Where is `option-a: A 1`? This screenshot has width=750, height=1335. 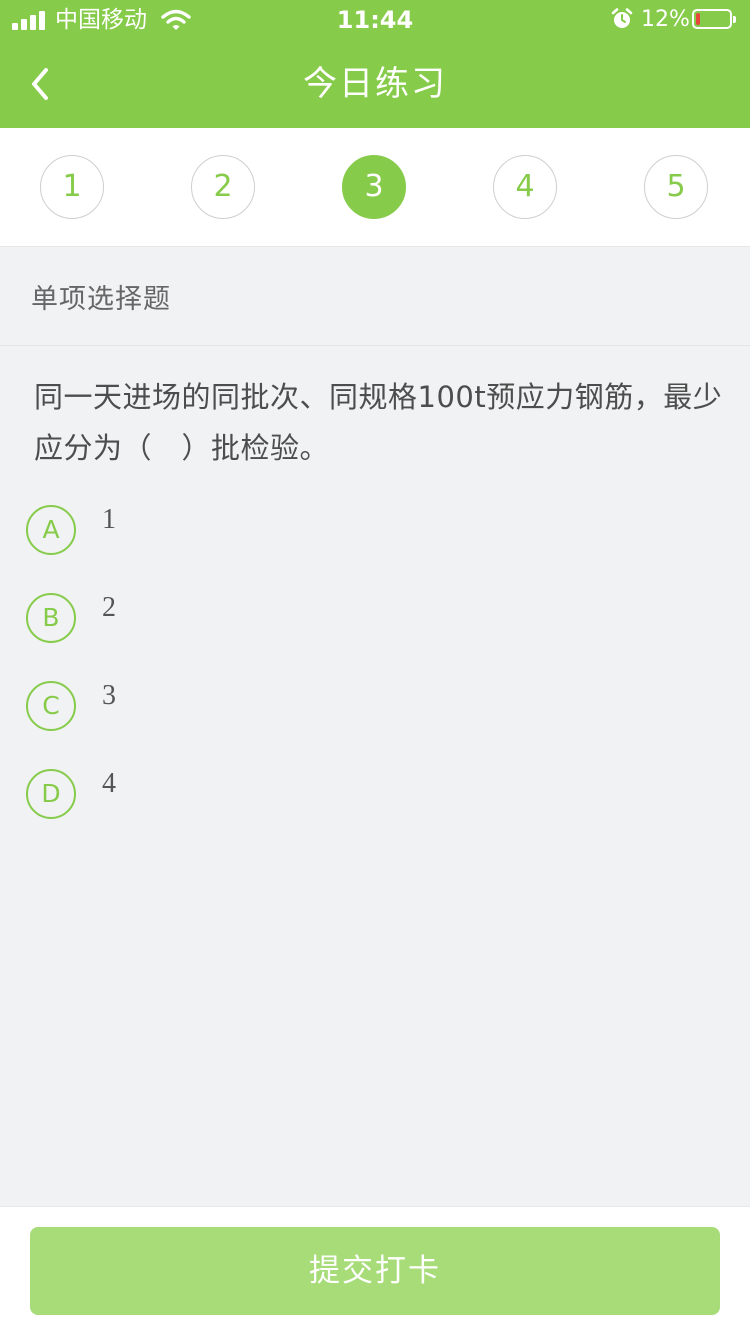
option-a: A 1 is located at coordinates (371, 530).